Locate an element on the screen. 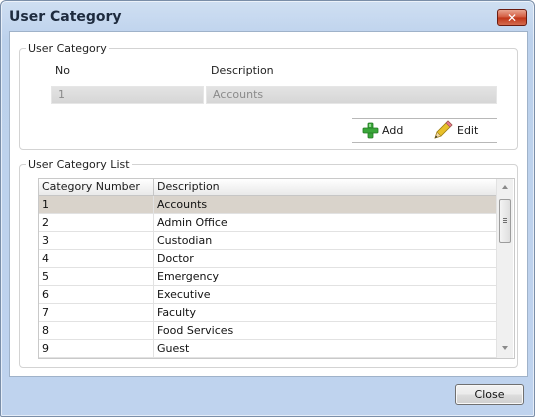 The image size is (535, 417). no-field: 1 is located at coordinates (127, 95).